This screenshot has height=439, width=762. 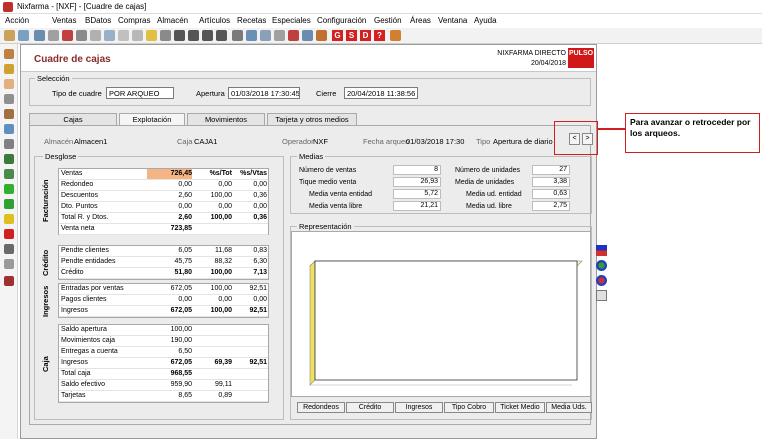 What do you see at coordinates (395, 35) in the screenshot?
I see `home-icon` at bounding box center [395, 35].